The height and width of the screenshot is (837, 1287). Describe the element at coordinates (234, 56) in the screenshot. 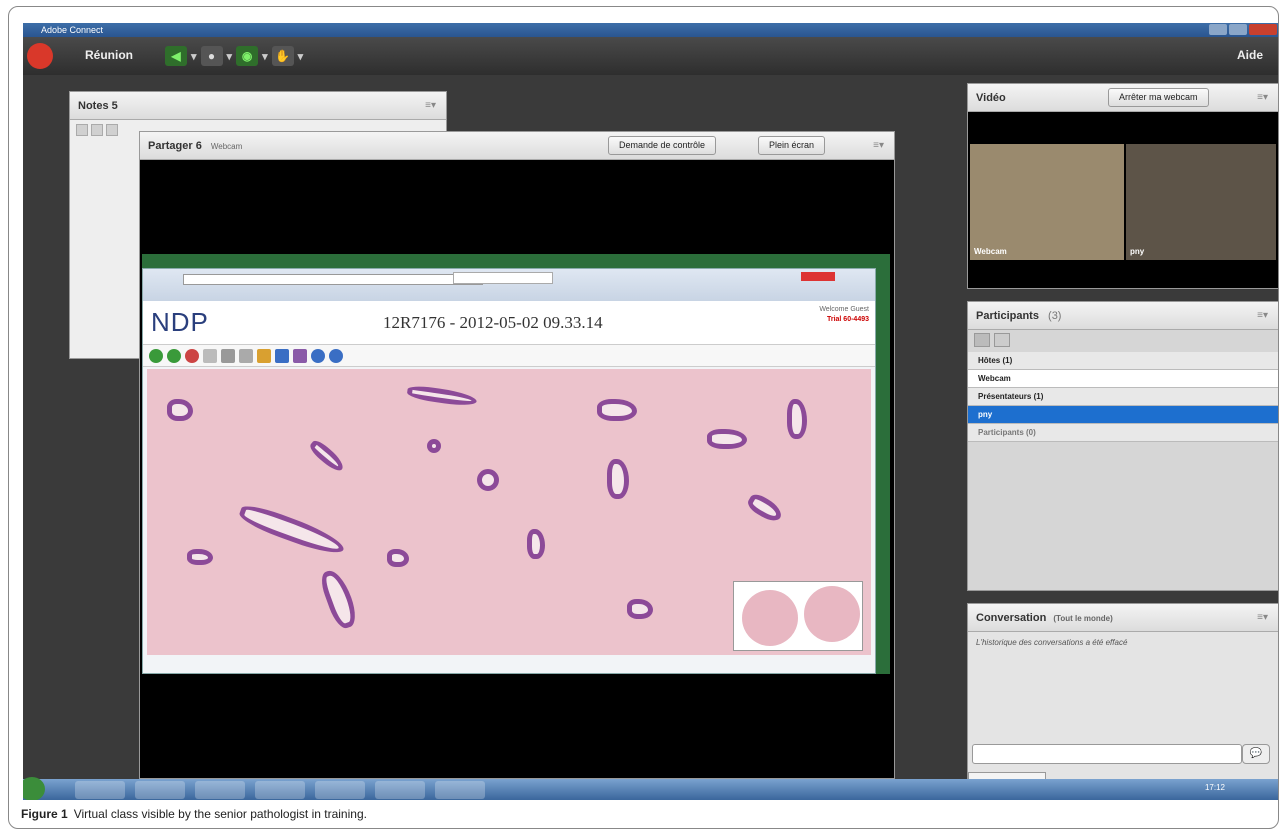

I see `audio-controls: ◀ ▾ ● ▾ ◉ ▾ ✋ ▾` at that location.